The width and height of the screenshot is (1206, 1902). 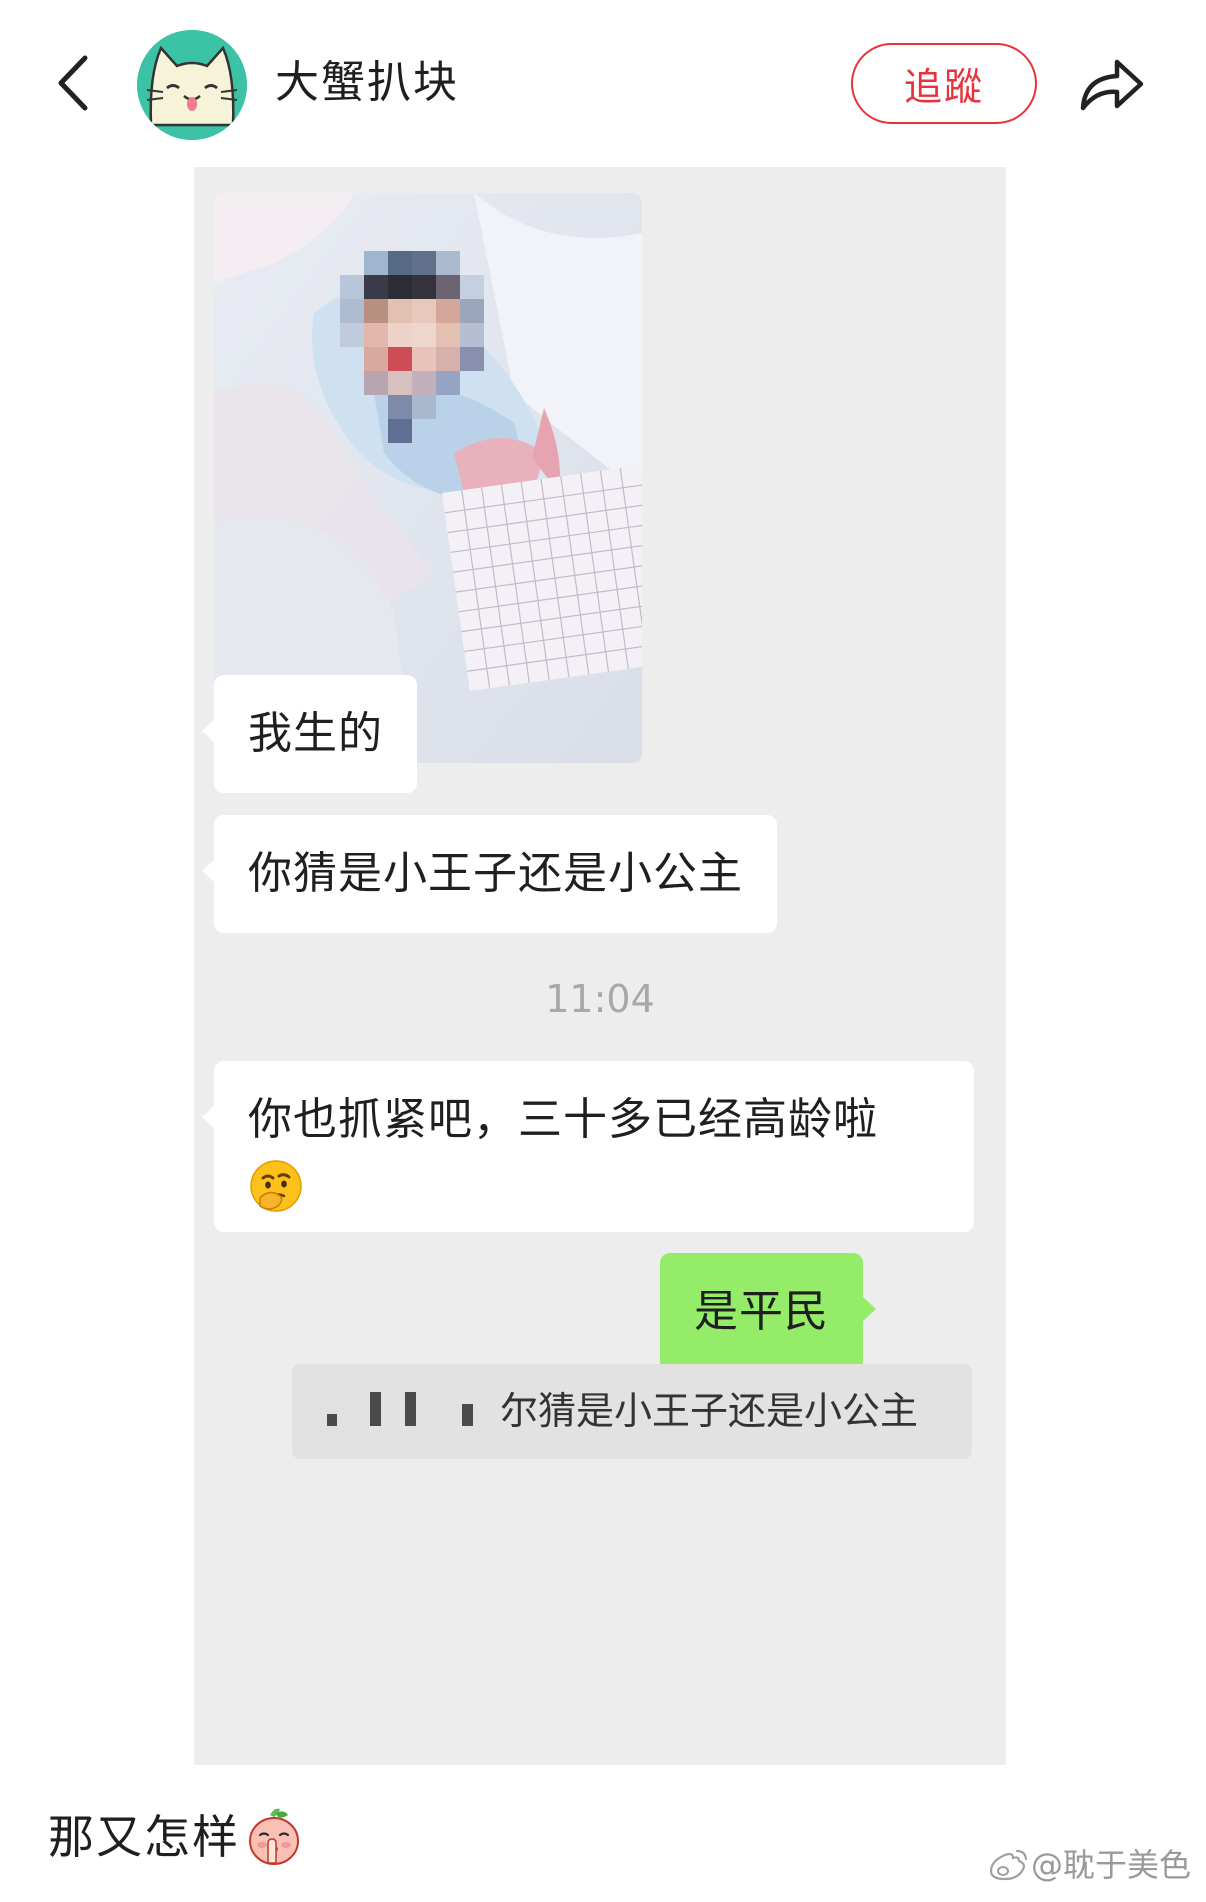 What do you see at coordinates (315, 733) in the screenshot?
I see `message-text: 我生的` at bounding box center [315, 733].